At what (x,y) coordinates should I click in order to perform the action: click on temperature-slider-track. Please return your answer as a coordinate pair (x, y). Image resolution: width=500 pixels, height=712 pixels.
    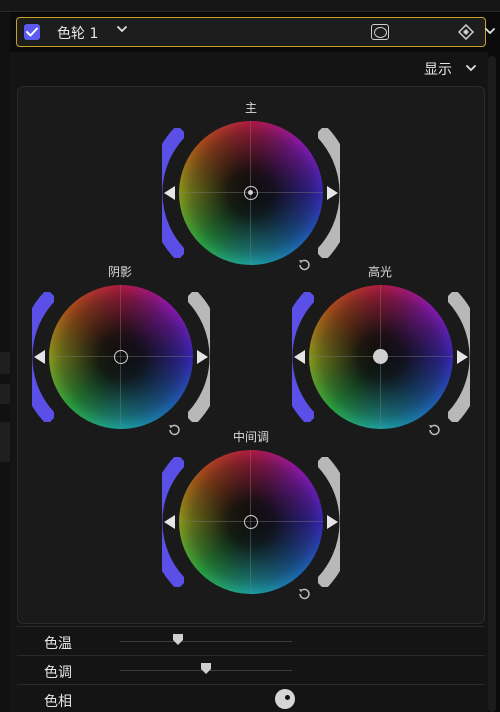
    Looking at the image, I should click on (206, 641).